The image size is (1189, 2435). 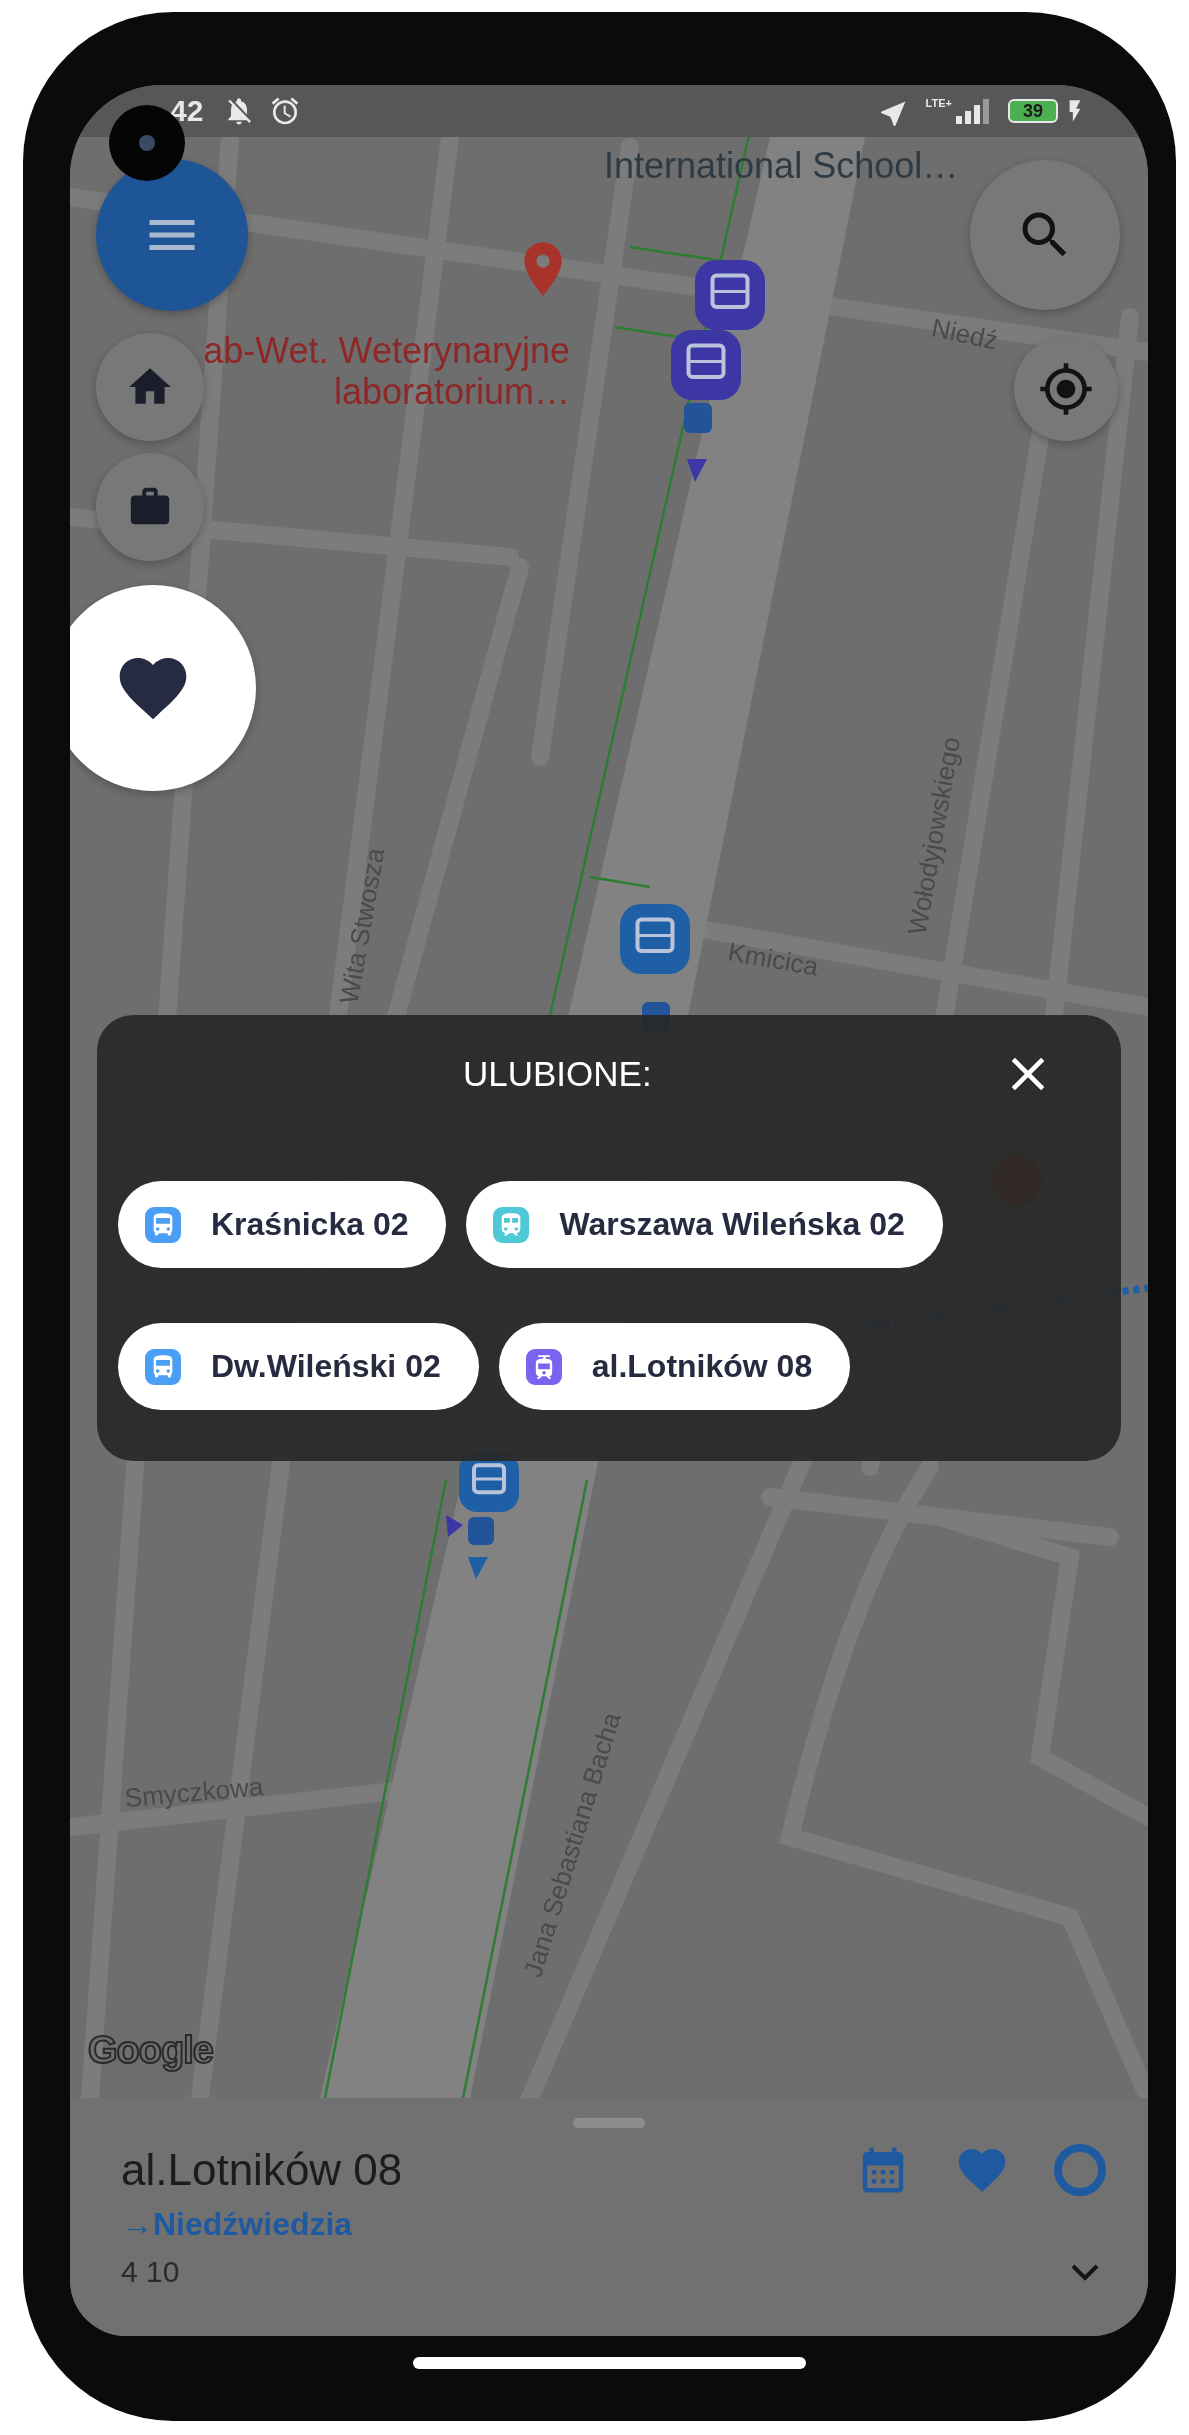 I want to click on status-time: 42, so click(x=187, y=111).